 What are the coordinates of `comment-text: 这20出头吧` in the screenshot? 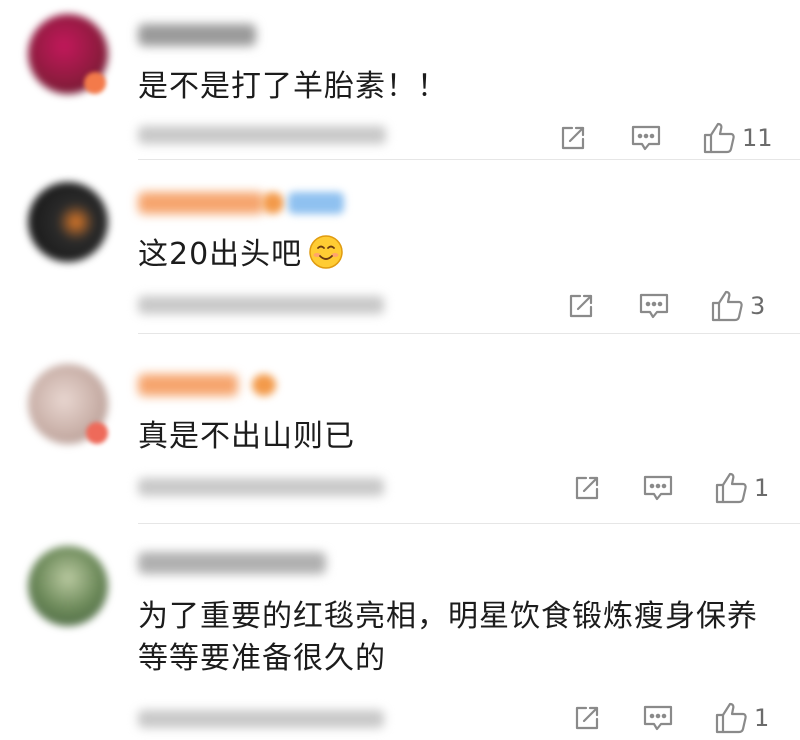 It's located at (454, 255).